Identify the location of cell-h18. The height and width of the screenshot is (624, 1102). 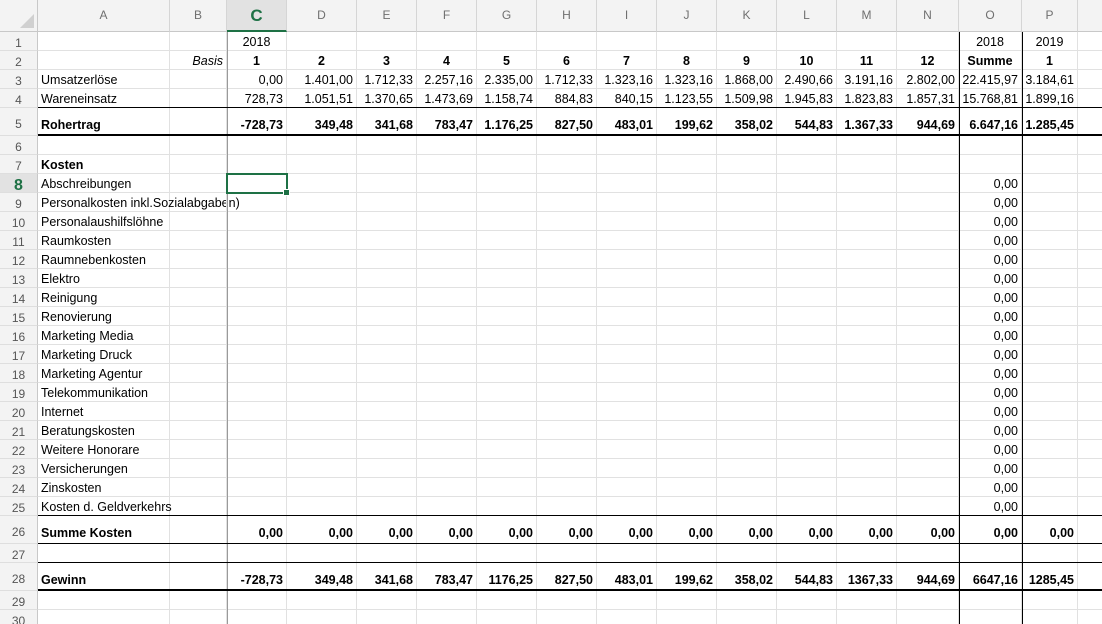
(567, 373).